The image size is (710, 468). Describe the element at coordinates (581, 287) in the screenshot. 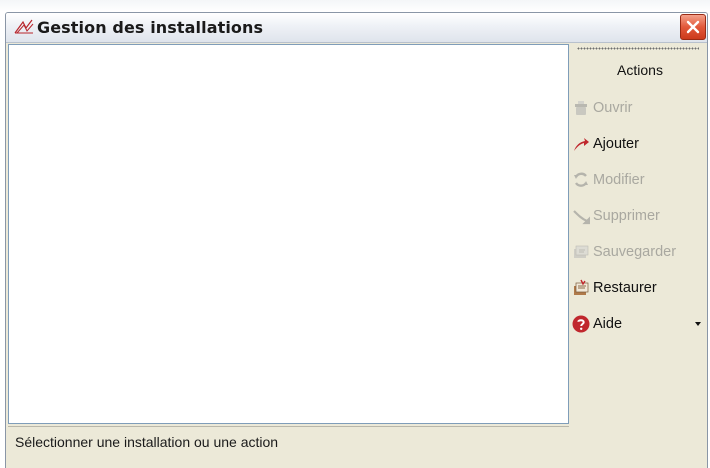

I see `restore-icon` at that location.